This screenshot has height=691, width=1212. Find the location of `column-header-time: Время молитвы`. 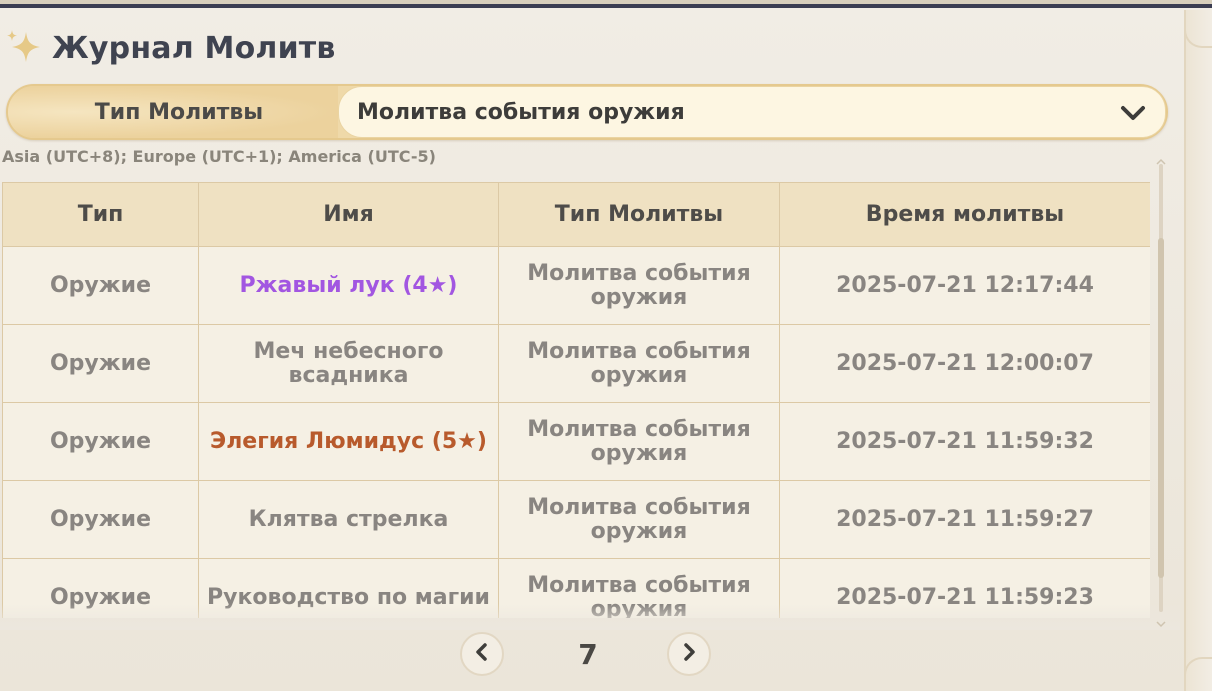

column-header-time: Время молитвы is located at coordinates (964, 214).